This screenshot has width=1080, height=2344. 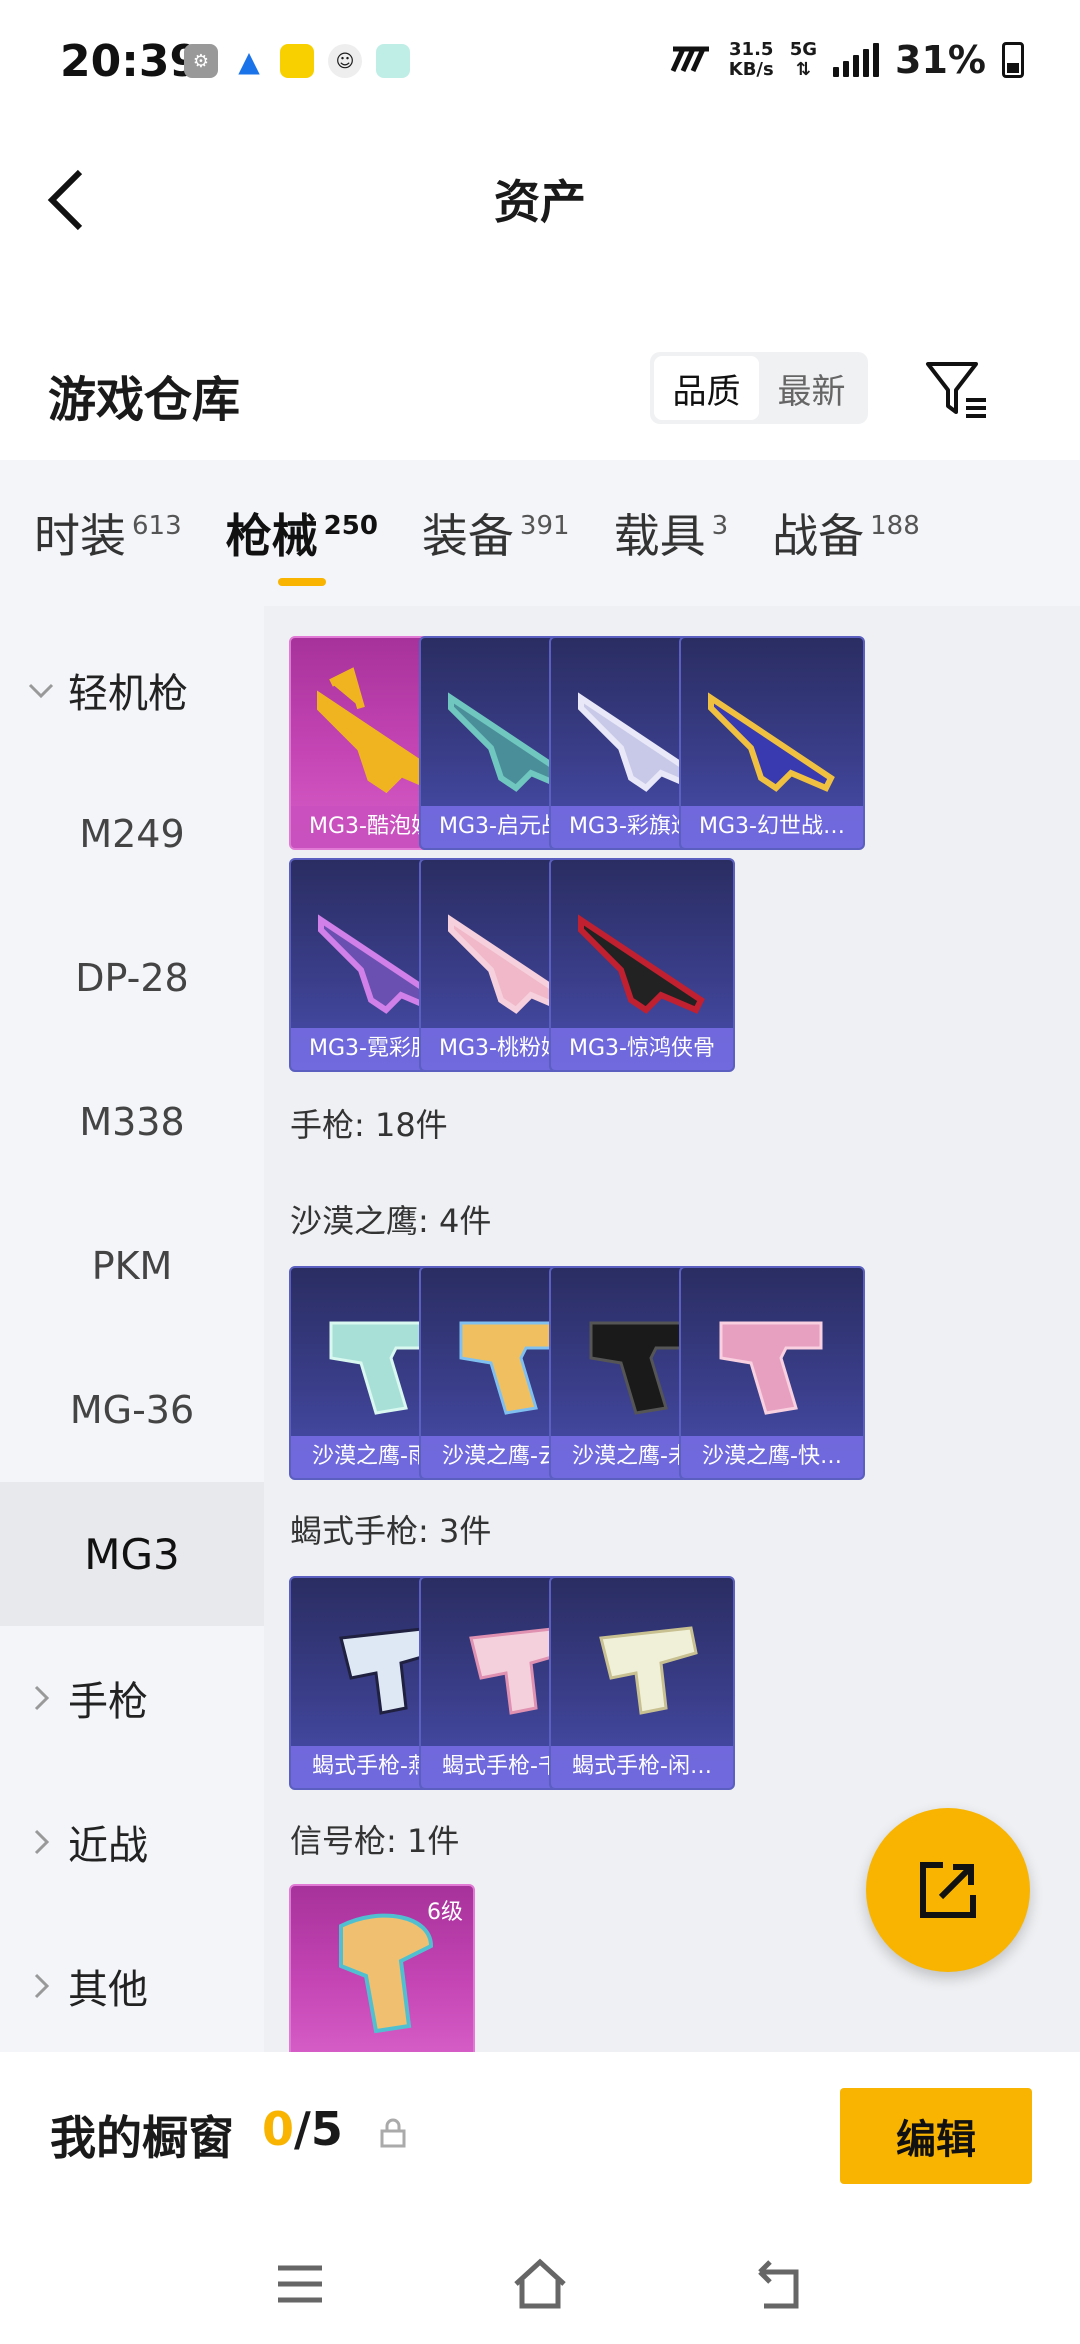 I want to click on section-title-pistol: 手枪: 18件, so click(x=369, y=1125).